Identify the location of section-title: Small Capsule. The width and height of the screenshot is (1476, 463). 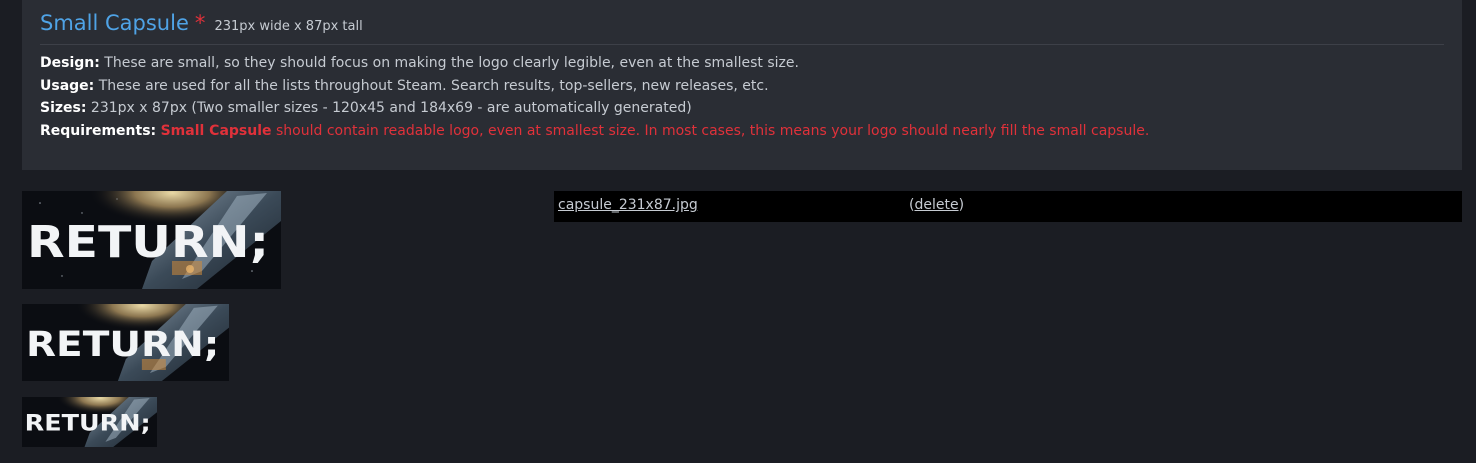
(114, 23).